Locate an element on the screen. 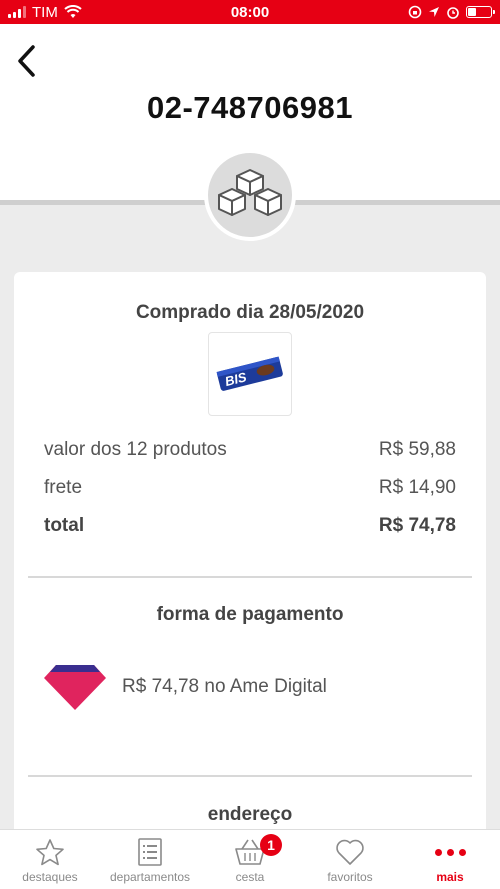 Image resolution: width=500 pixels, height=889 pixels. status-left: TIM is located at coordinates (45, 12).